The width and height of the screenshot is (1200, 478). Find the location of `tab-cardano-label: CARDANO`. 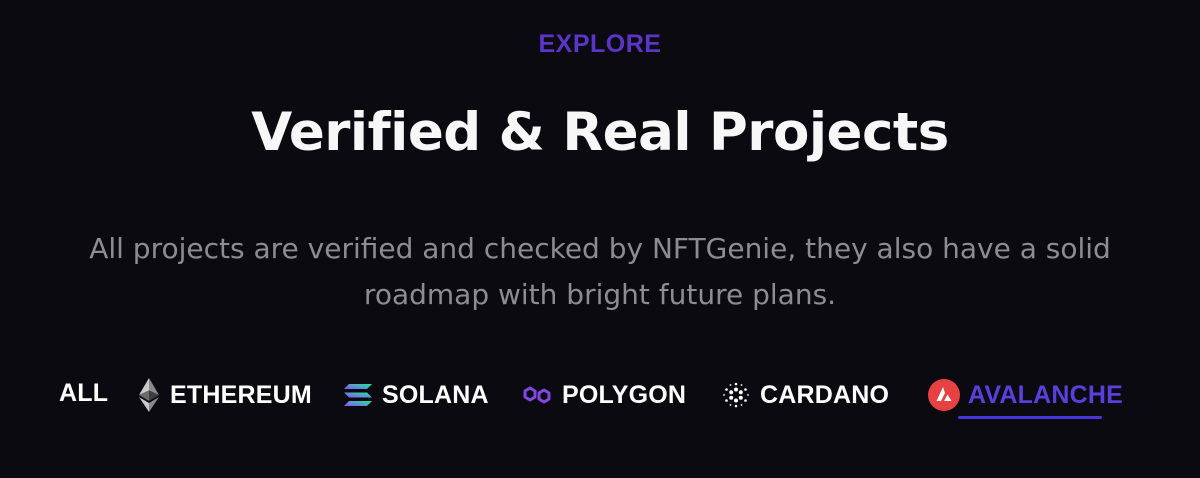

tab-cardano-label: CARDANO is located at coordinates (825, 394).